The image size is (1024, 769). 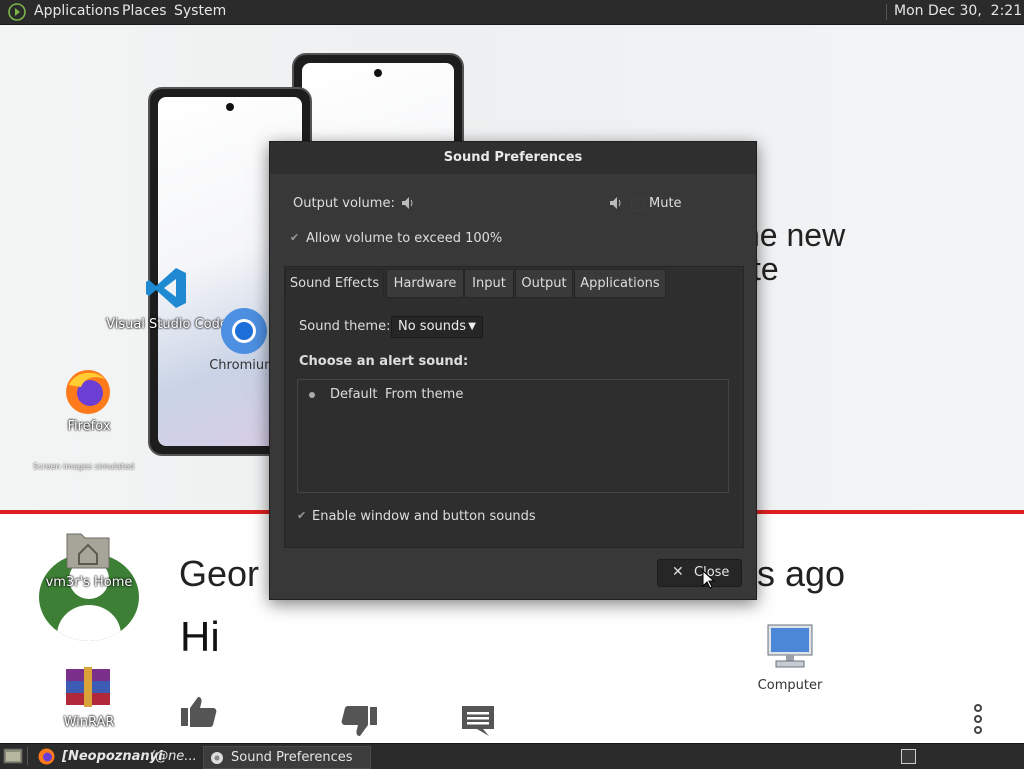 I want to click on comment-author-fragment: Geor, so click(x=219, y=573).